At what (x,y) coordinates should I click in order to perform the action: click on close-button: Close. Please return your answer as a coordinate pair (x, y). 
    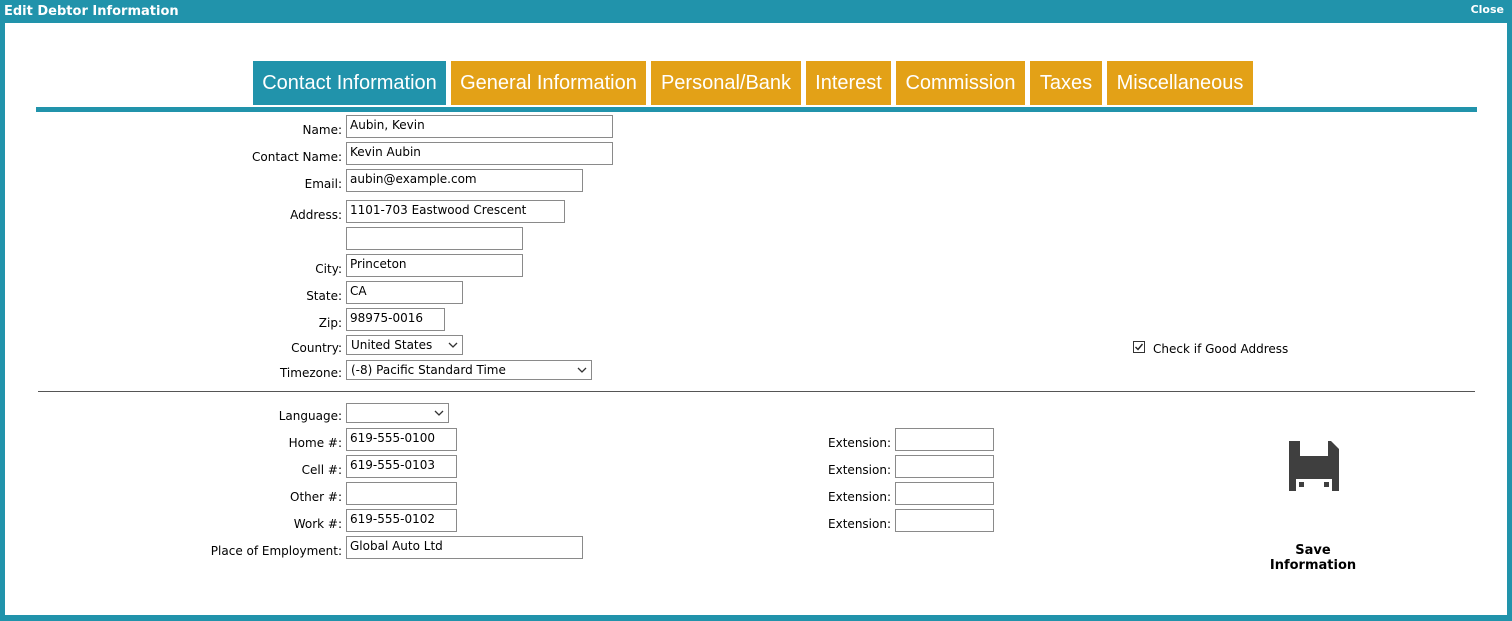
    Looking at the image, I should click on (1487, 9).